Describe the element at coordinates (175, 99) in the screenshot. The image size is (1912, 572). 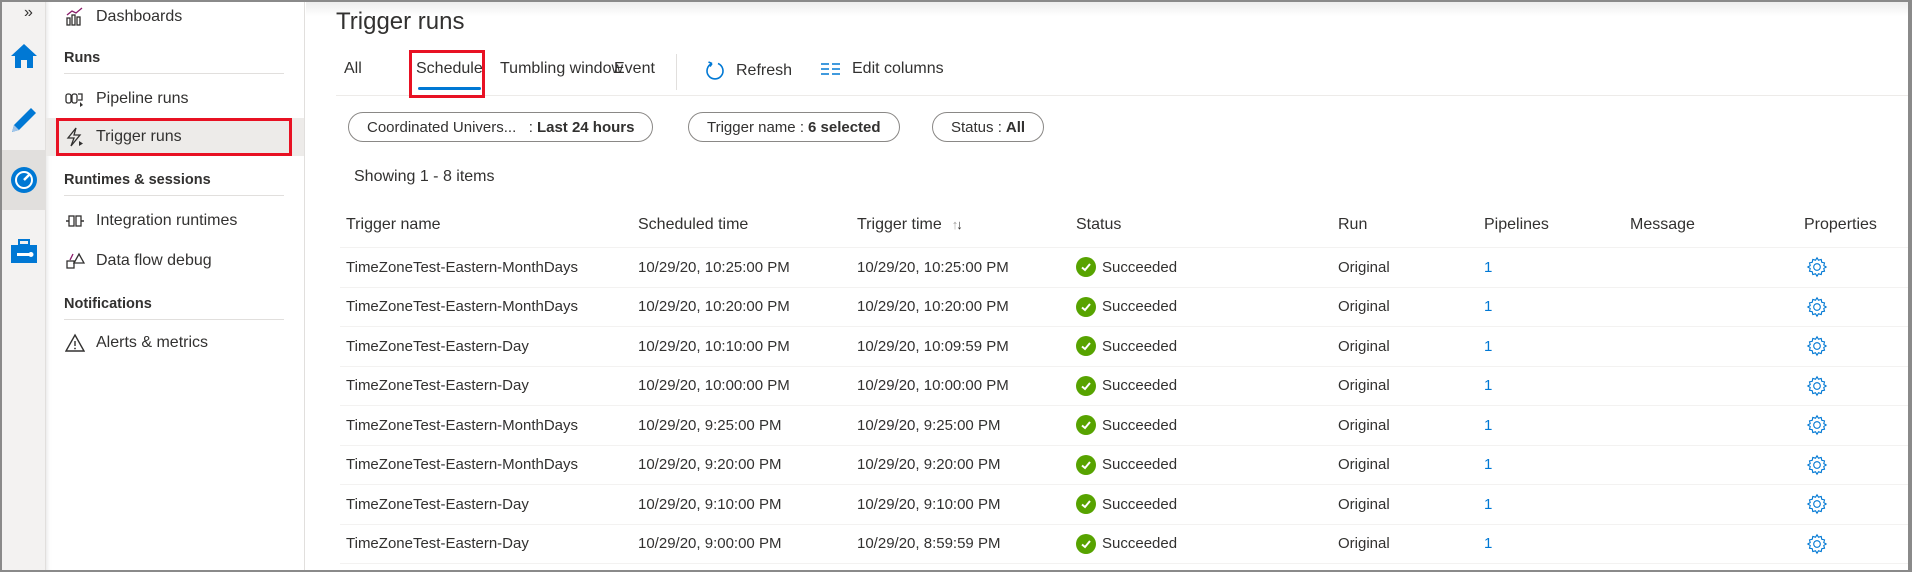
I see `sidebar-item-pipeline-runs: Pipeline runs` at that location.